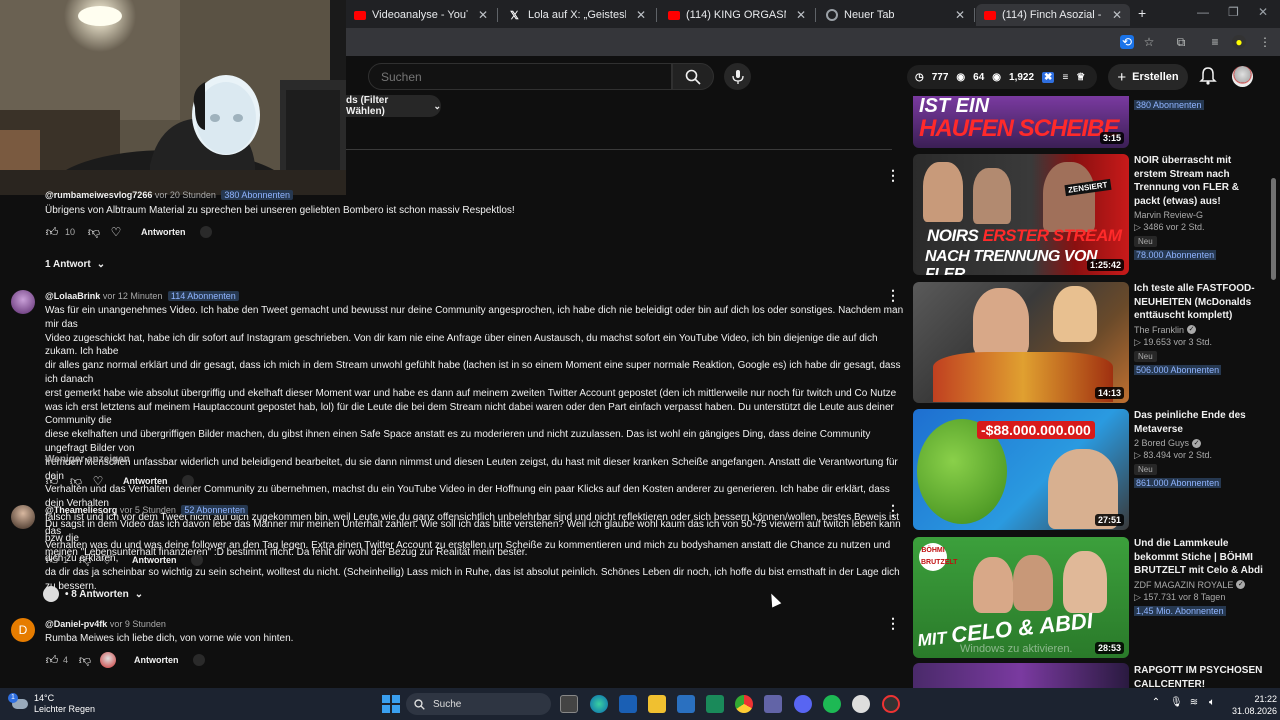 This screenshot has width=1280, height=720. Describe the element at coordinates (1199, 422) in the screenshot. I see `video-title: Das peinliche Ende des Metaverse` at that location.